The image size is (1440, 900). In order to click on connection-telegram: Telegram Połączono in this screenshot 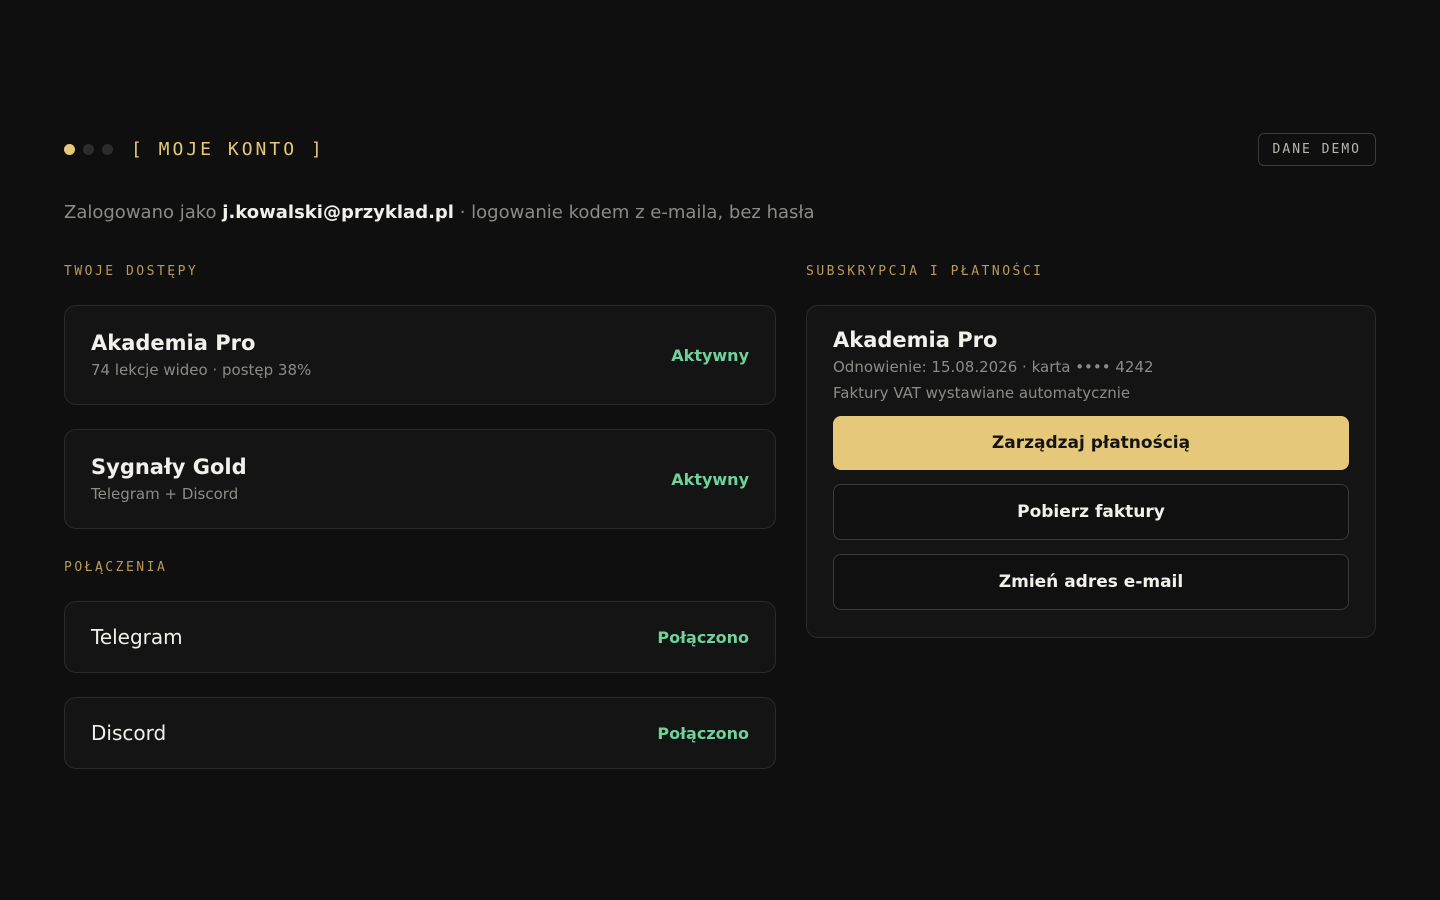, I will do `click(420, 637)`.